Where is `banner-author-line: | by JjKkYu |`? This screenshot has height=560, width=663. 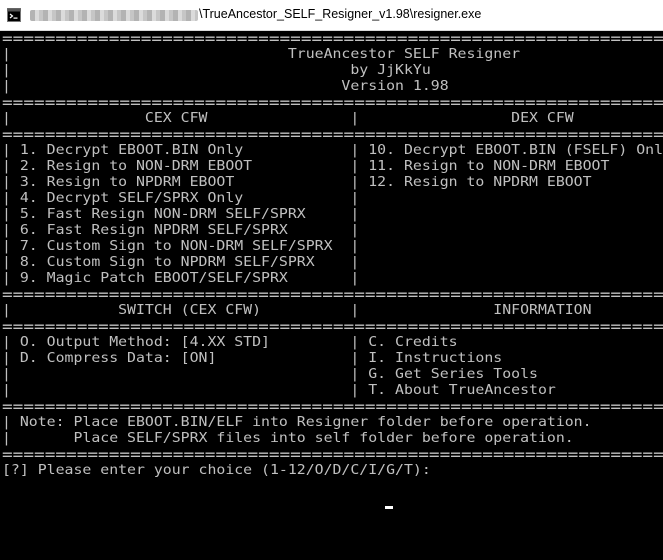 banner-author-line: | by JjKkYu | is located at coordinates (216, 70).